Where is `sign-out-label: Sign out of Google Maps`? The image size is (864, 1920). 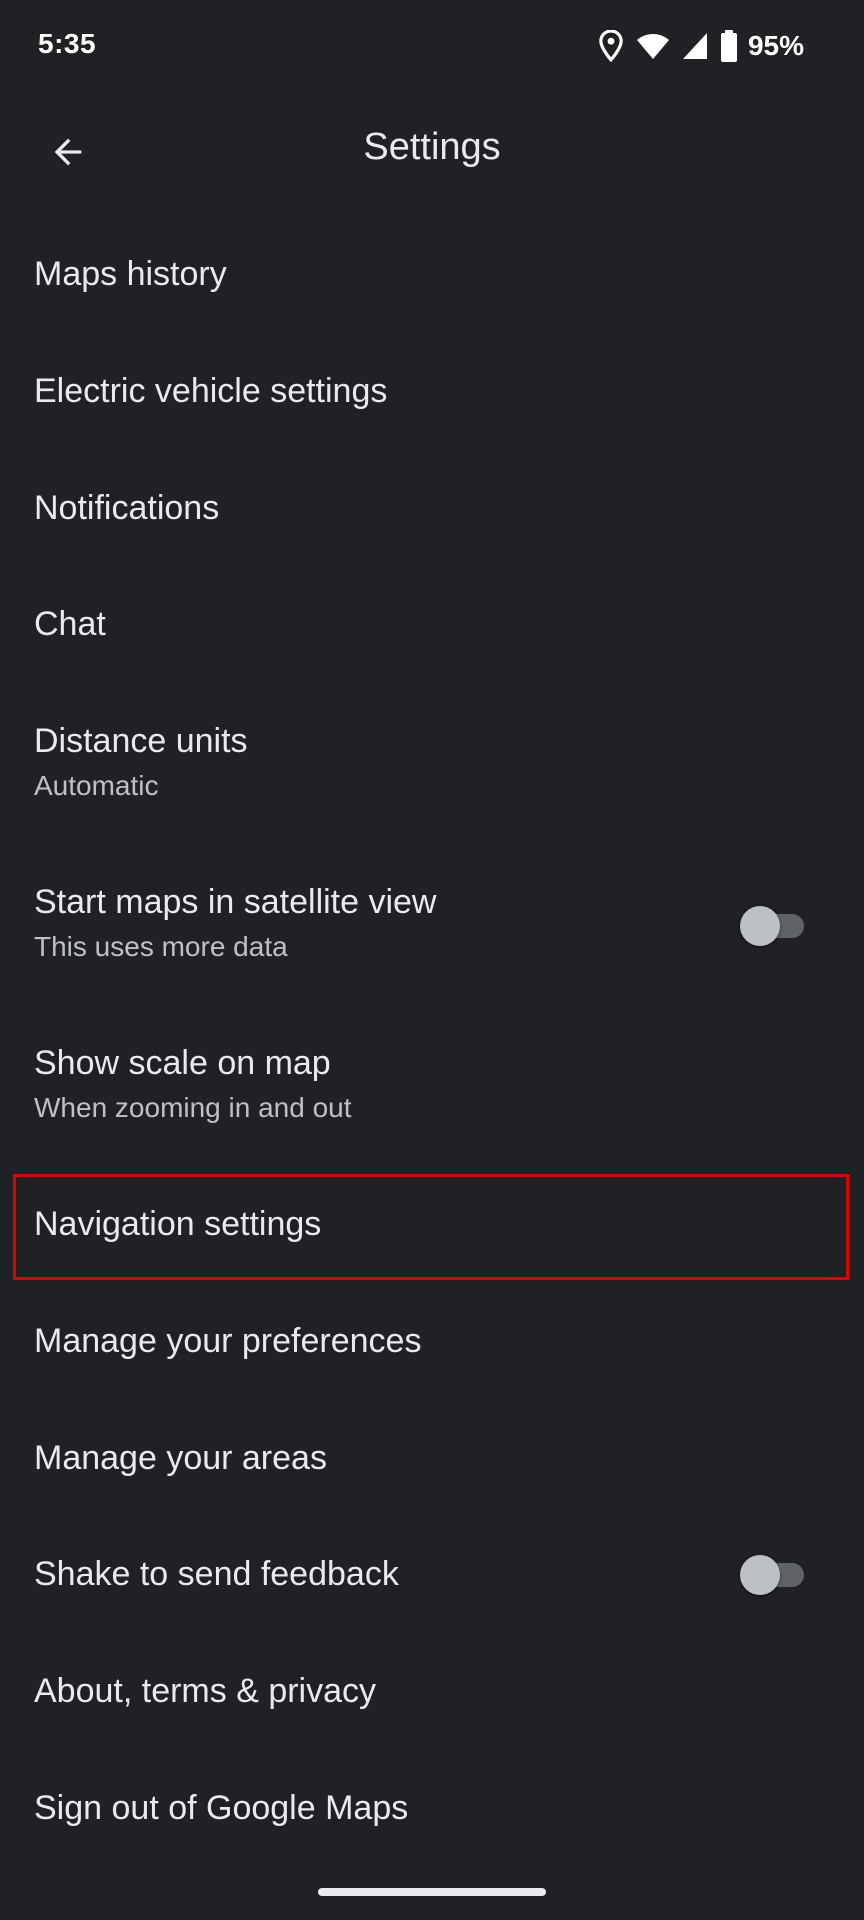
sign-out-label: Sign out of Google Maps is located at coordinates (221, 1808).